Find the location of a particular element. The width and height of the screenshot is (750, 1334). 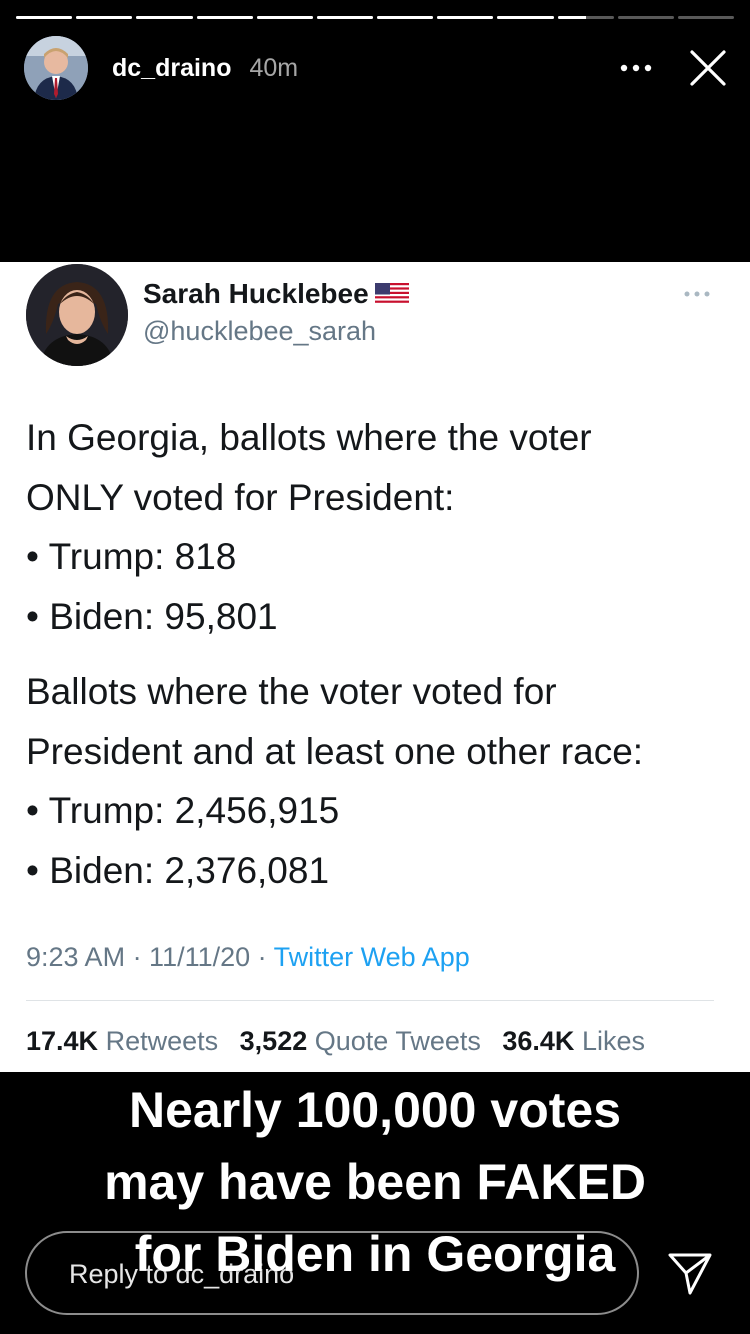

divider is located at coordinates (370, 1000).